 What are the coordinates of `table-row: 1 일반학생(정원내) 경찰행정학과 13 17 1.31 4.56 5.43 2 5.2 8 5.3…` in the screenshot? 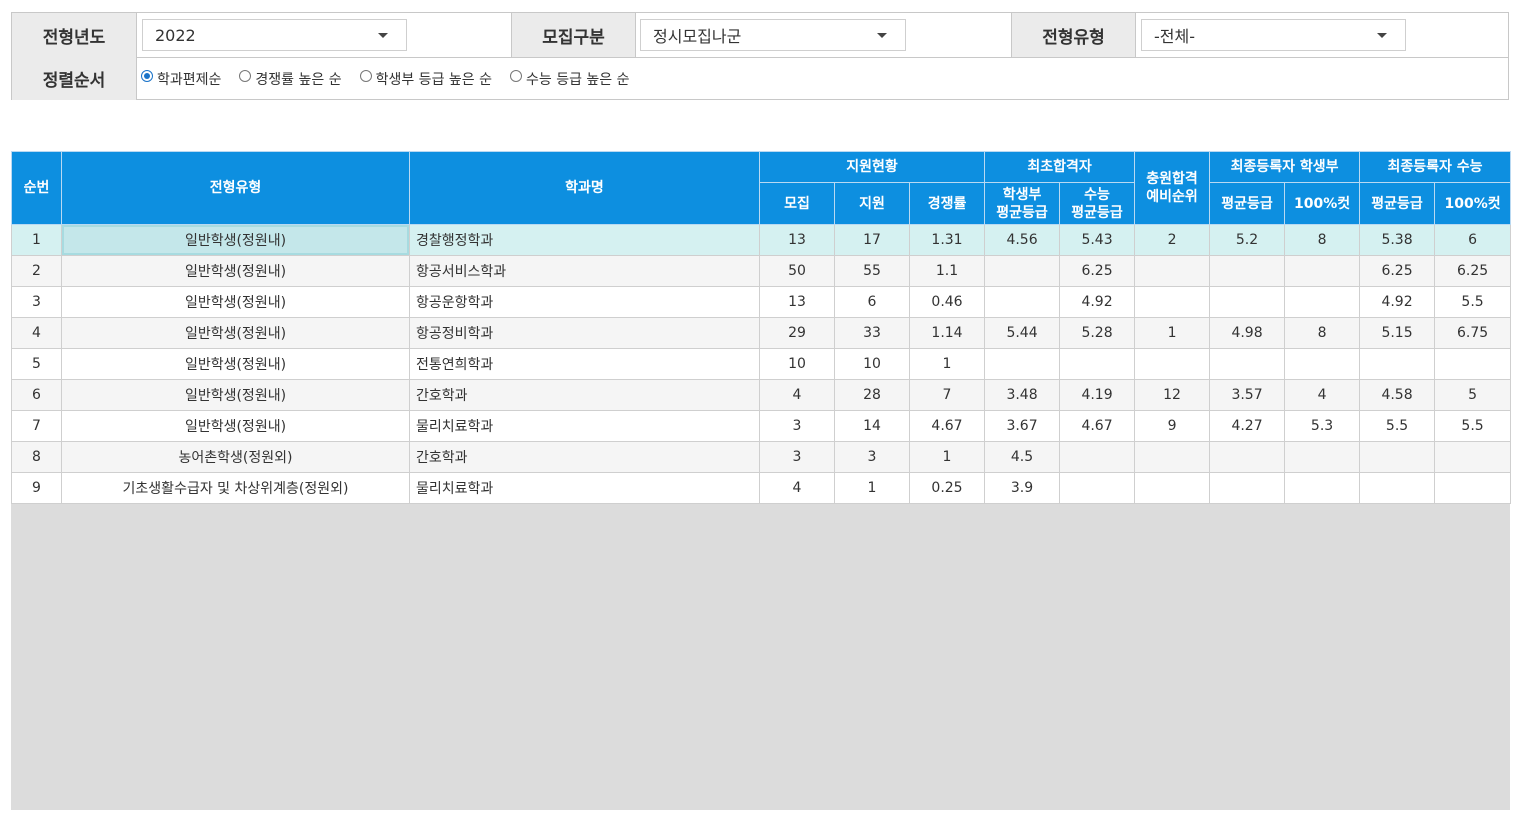 It's located at (761, 240).